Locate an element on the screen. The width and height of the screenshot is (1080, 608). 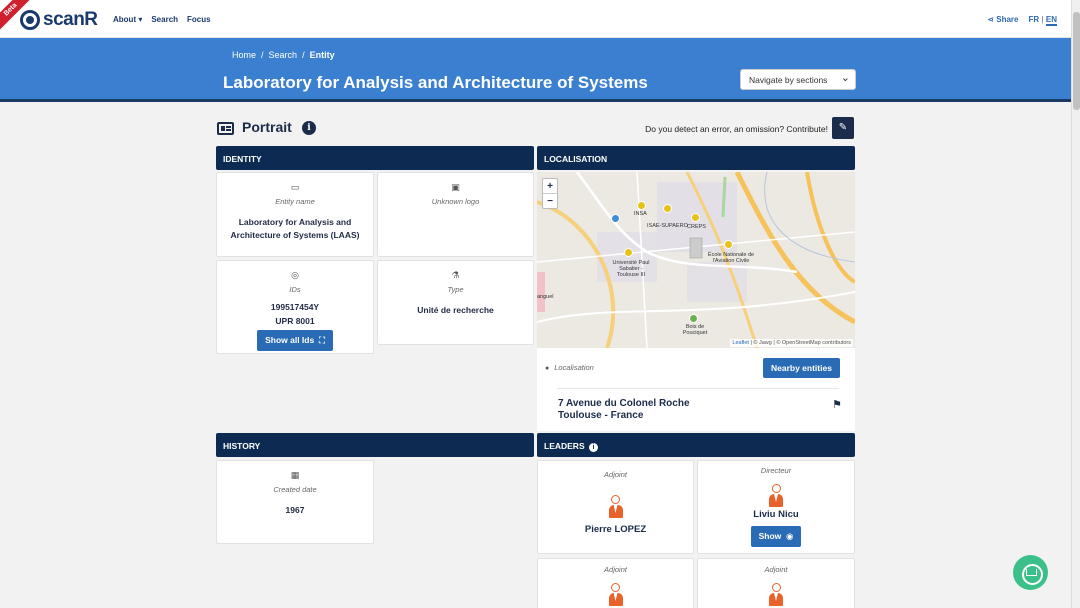
breadcrumb-search: Search is located at coordinates (283, 55).